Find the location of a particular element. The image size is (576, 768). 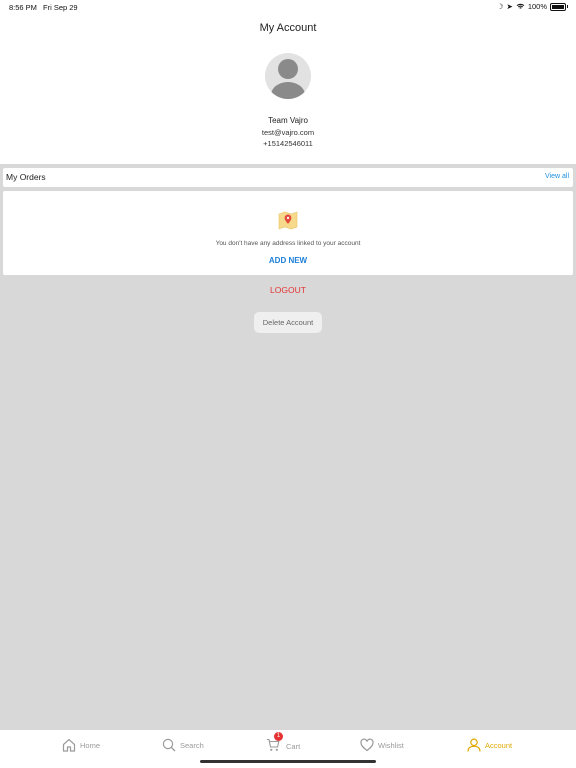

tab-account-label: Account is located at coordinates (499, 745).